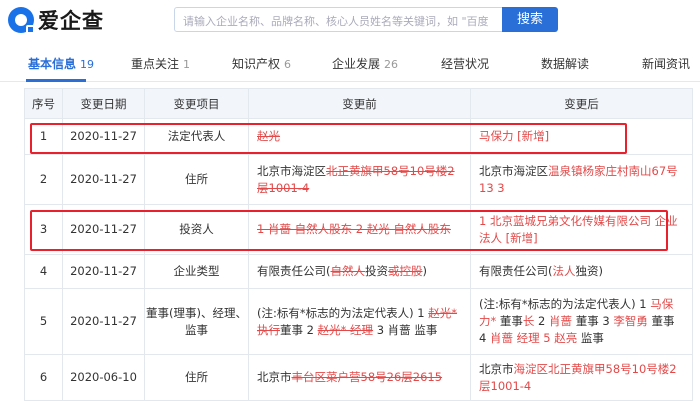  What do you see at coordinates (345, 329) in the screenshot?
I see `removed-text: 赵光* 经理` at bounding box center [345, 329].